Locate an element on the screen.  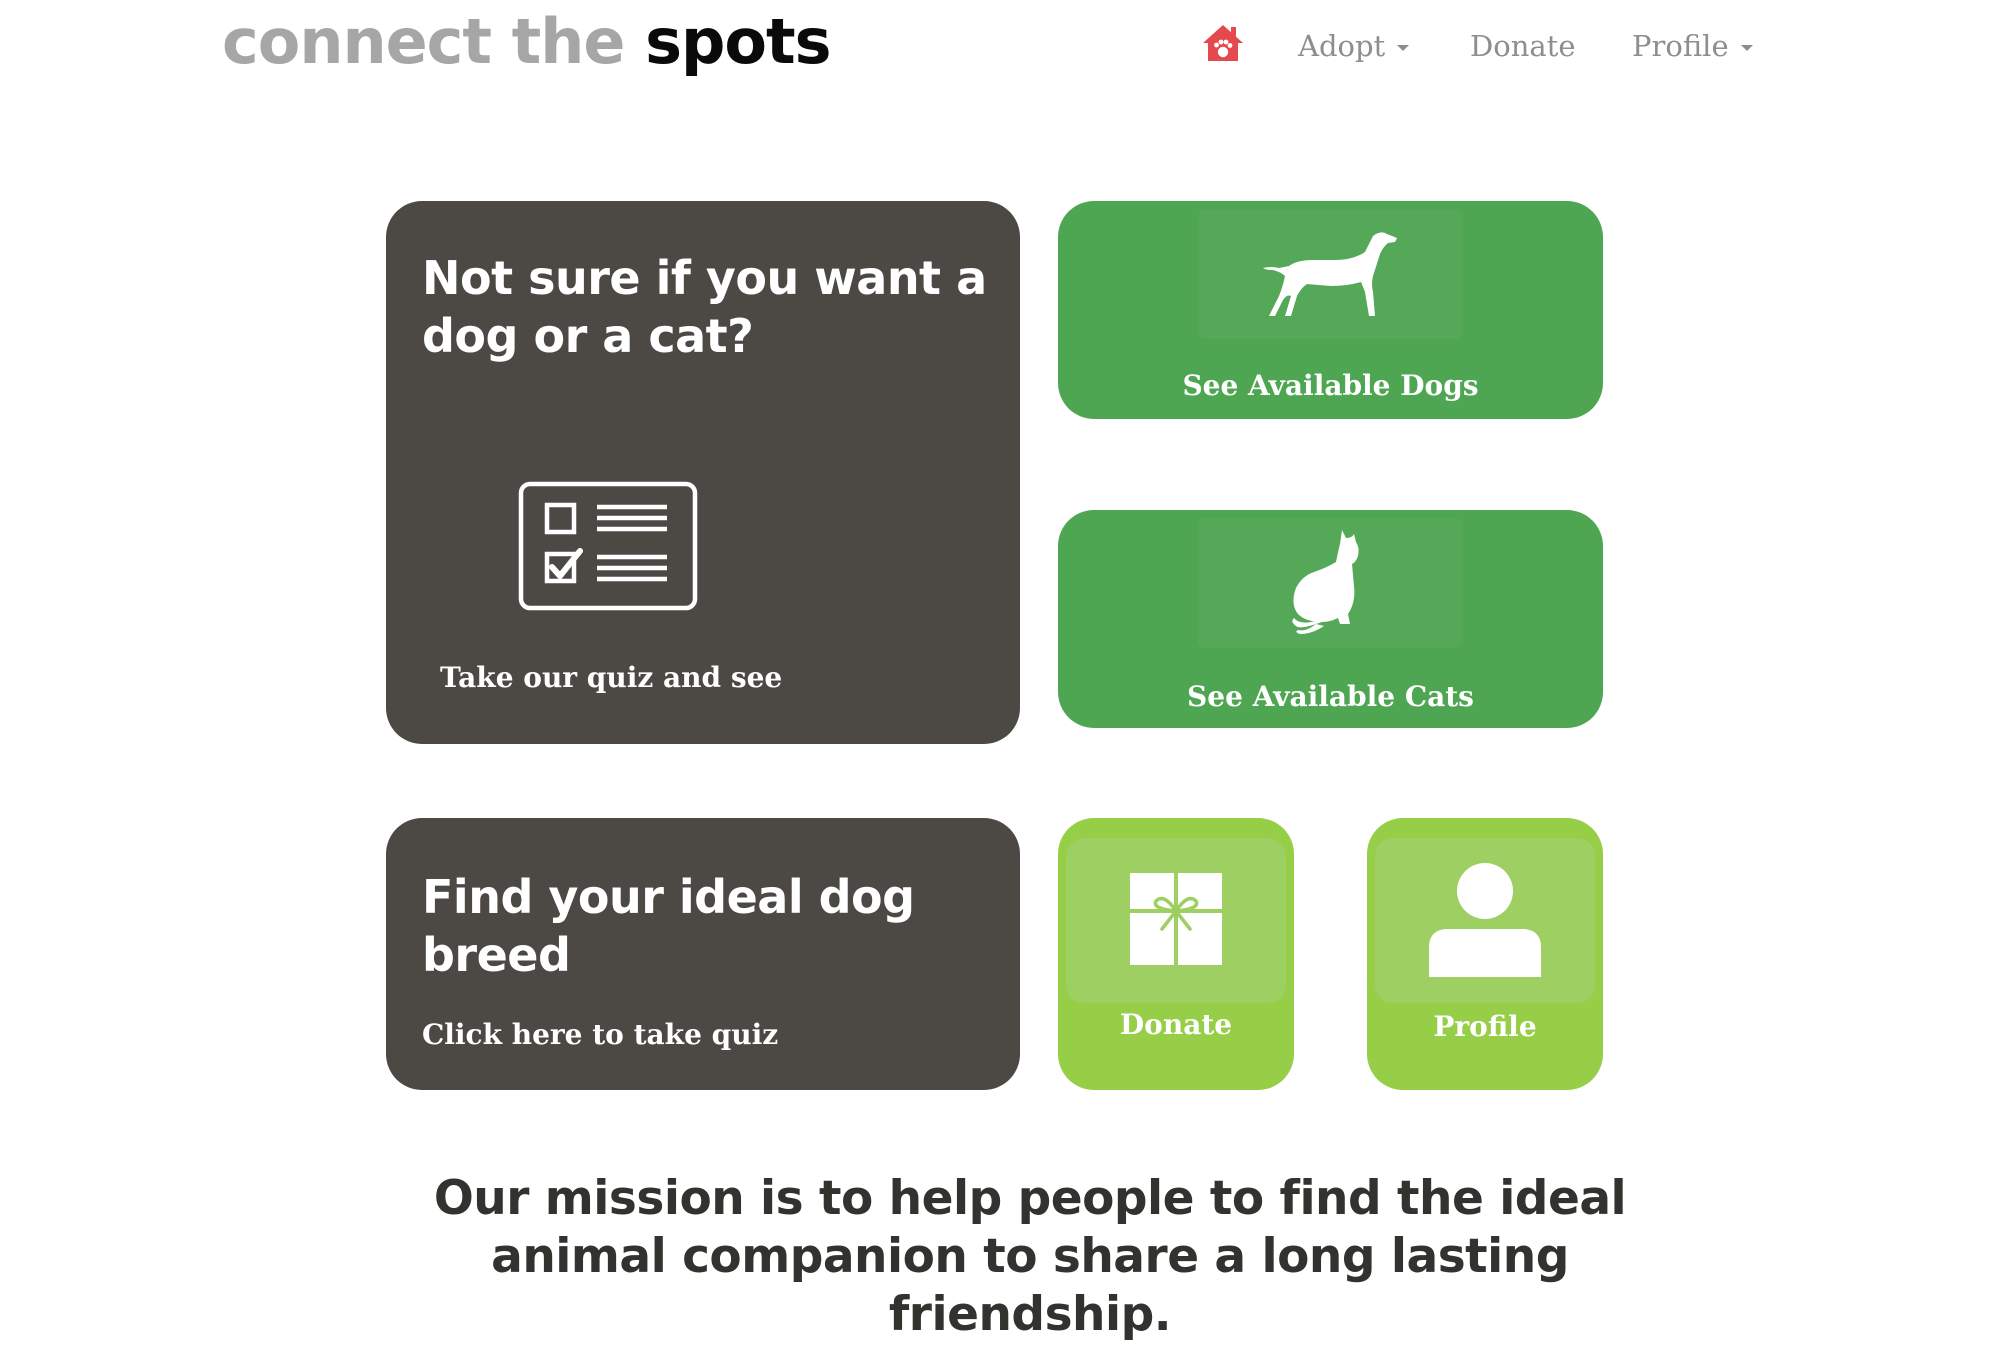
breed-tile-heading: Find your ideal dog breed is located at coordinates (668, 926).